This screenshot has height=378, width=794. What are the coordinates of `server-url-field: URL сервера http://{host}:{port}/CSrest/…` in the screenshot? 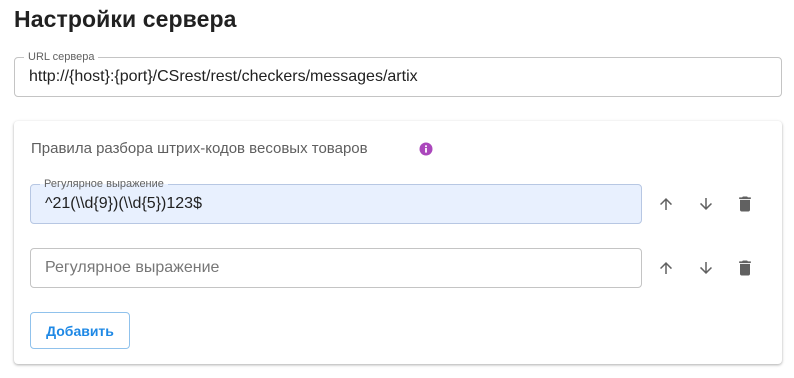 It's located at (398, 73).